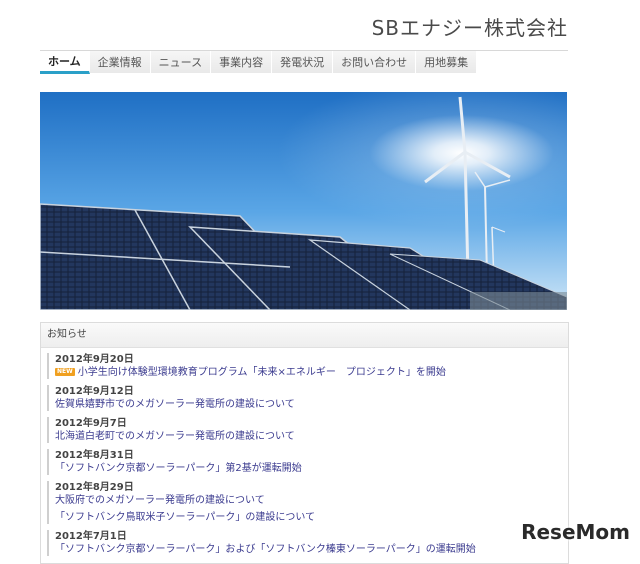  I want to click on main-navigation: ホーム 企業情報 ニュース 事業内容 発電状況 お問い合わせ 用地募集, so click(304, 62).